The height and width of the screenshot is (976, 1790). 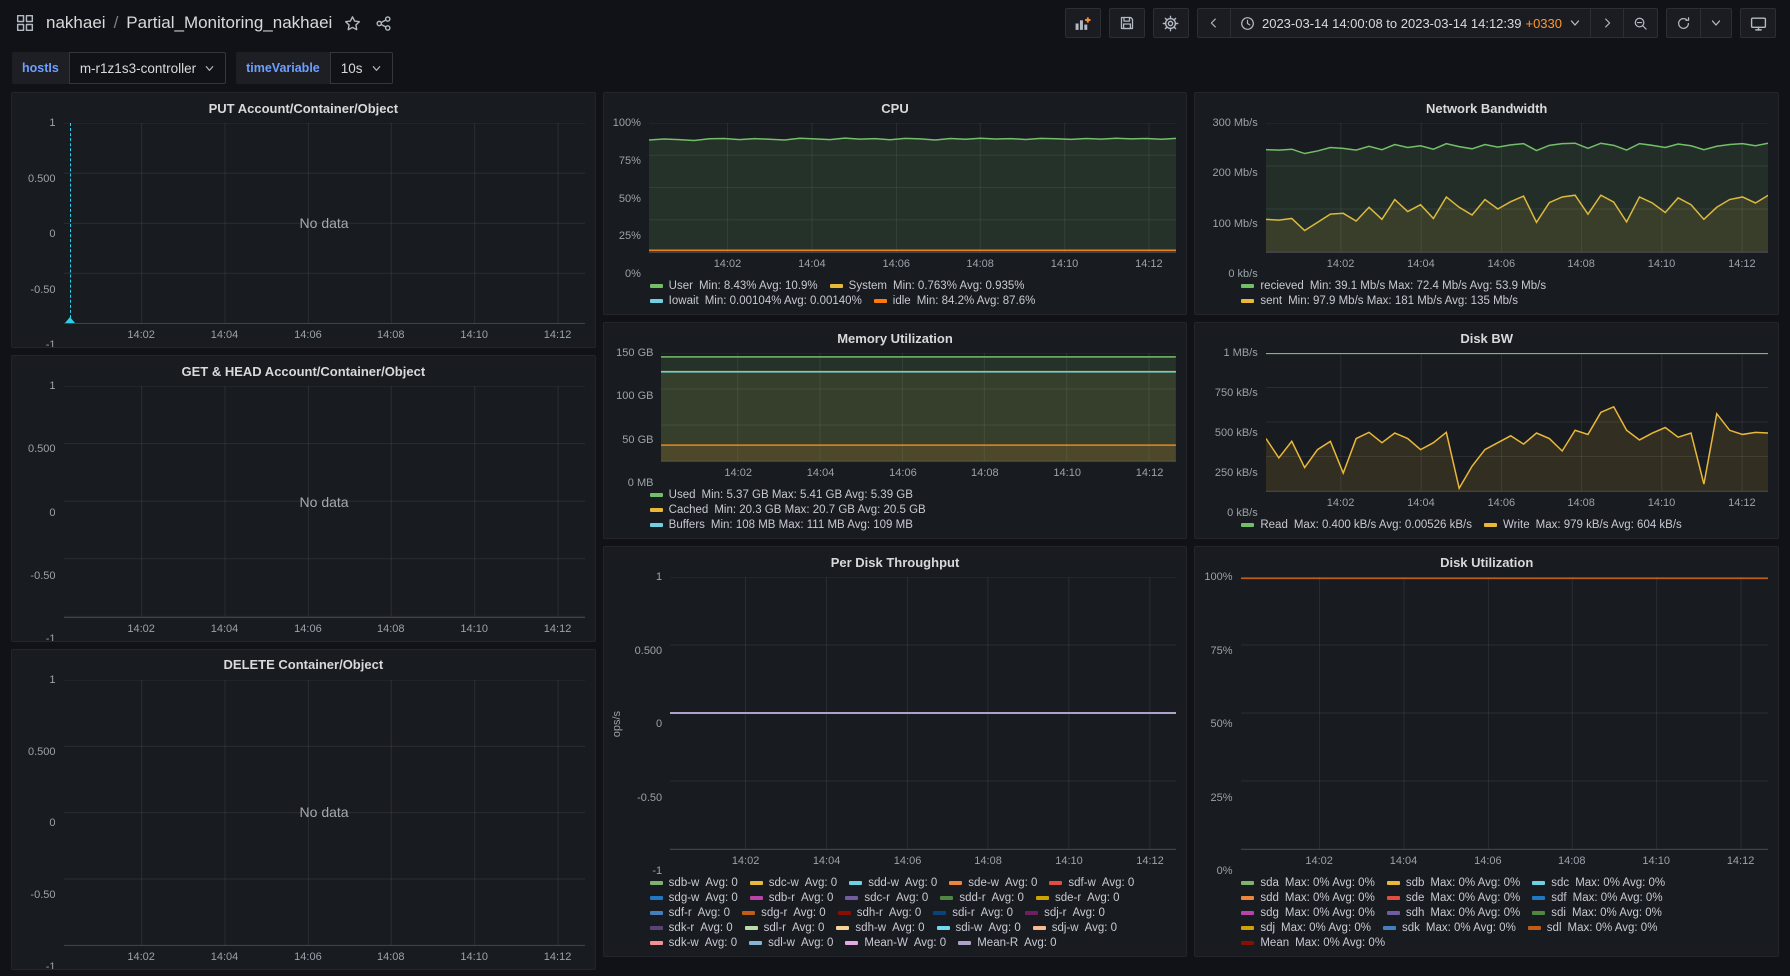 What do you see at coordinates (893, 883) in the screenshot?
I see `legend-item-sdd-w: sdd-w Avg: 0` at bounding box center [893, 883].